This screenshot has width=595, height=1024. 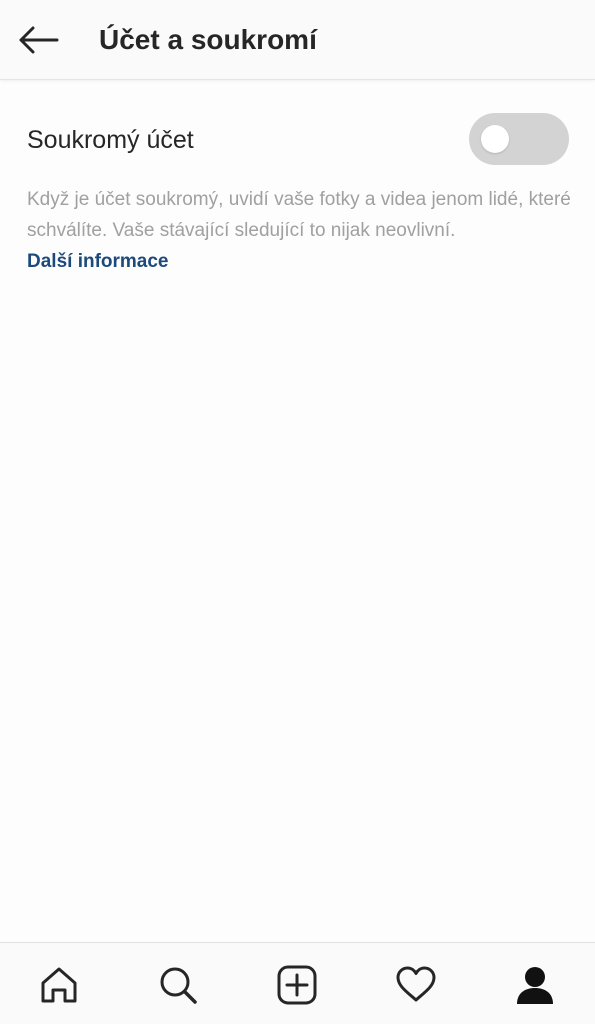 I want to click on back-button, so click(x=38, y=40).